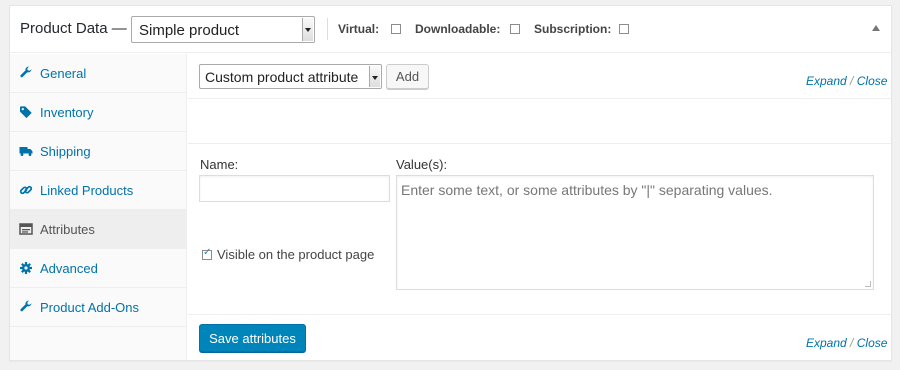  What do you see at coordinates (26, 112) in the screenshot?
I see `tag-icon` at bounding box center [26, 112].